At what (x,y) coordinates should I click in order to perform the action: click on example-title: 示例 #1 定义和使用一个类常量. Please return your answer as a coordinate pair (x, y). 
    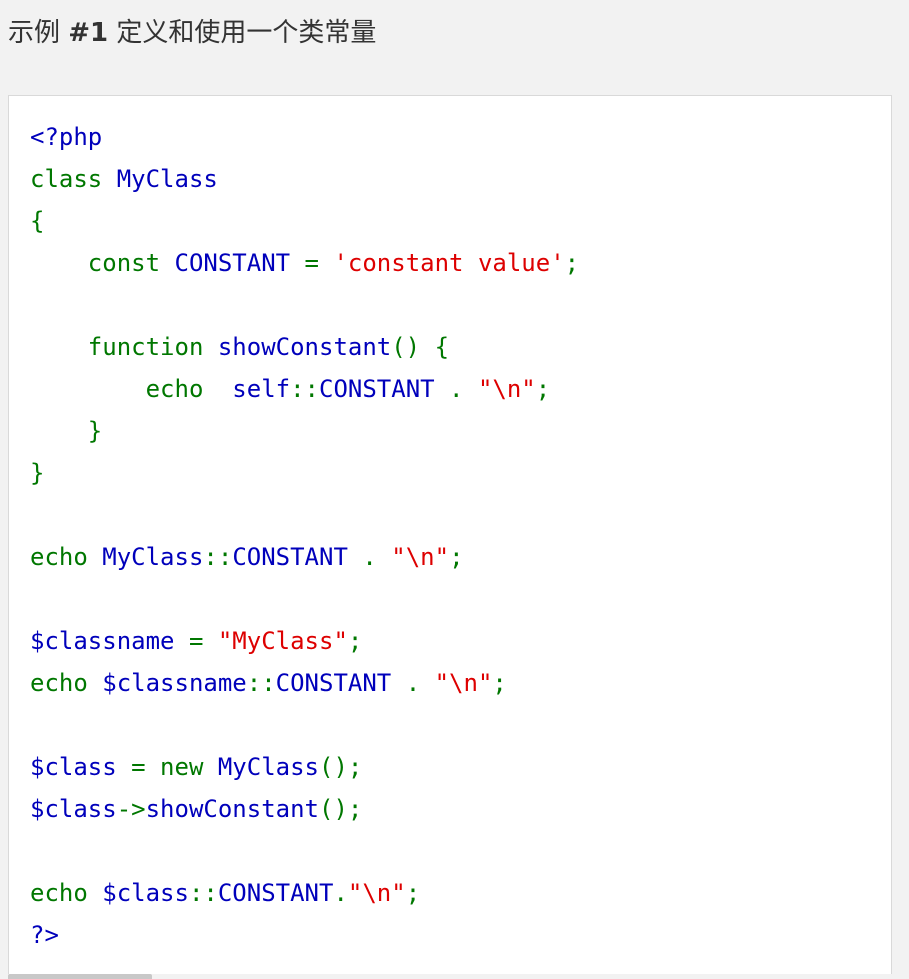
    Looking at the image, I should click on (192, 33).